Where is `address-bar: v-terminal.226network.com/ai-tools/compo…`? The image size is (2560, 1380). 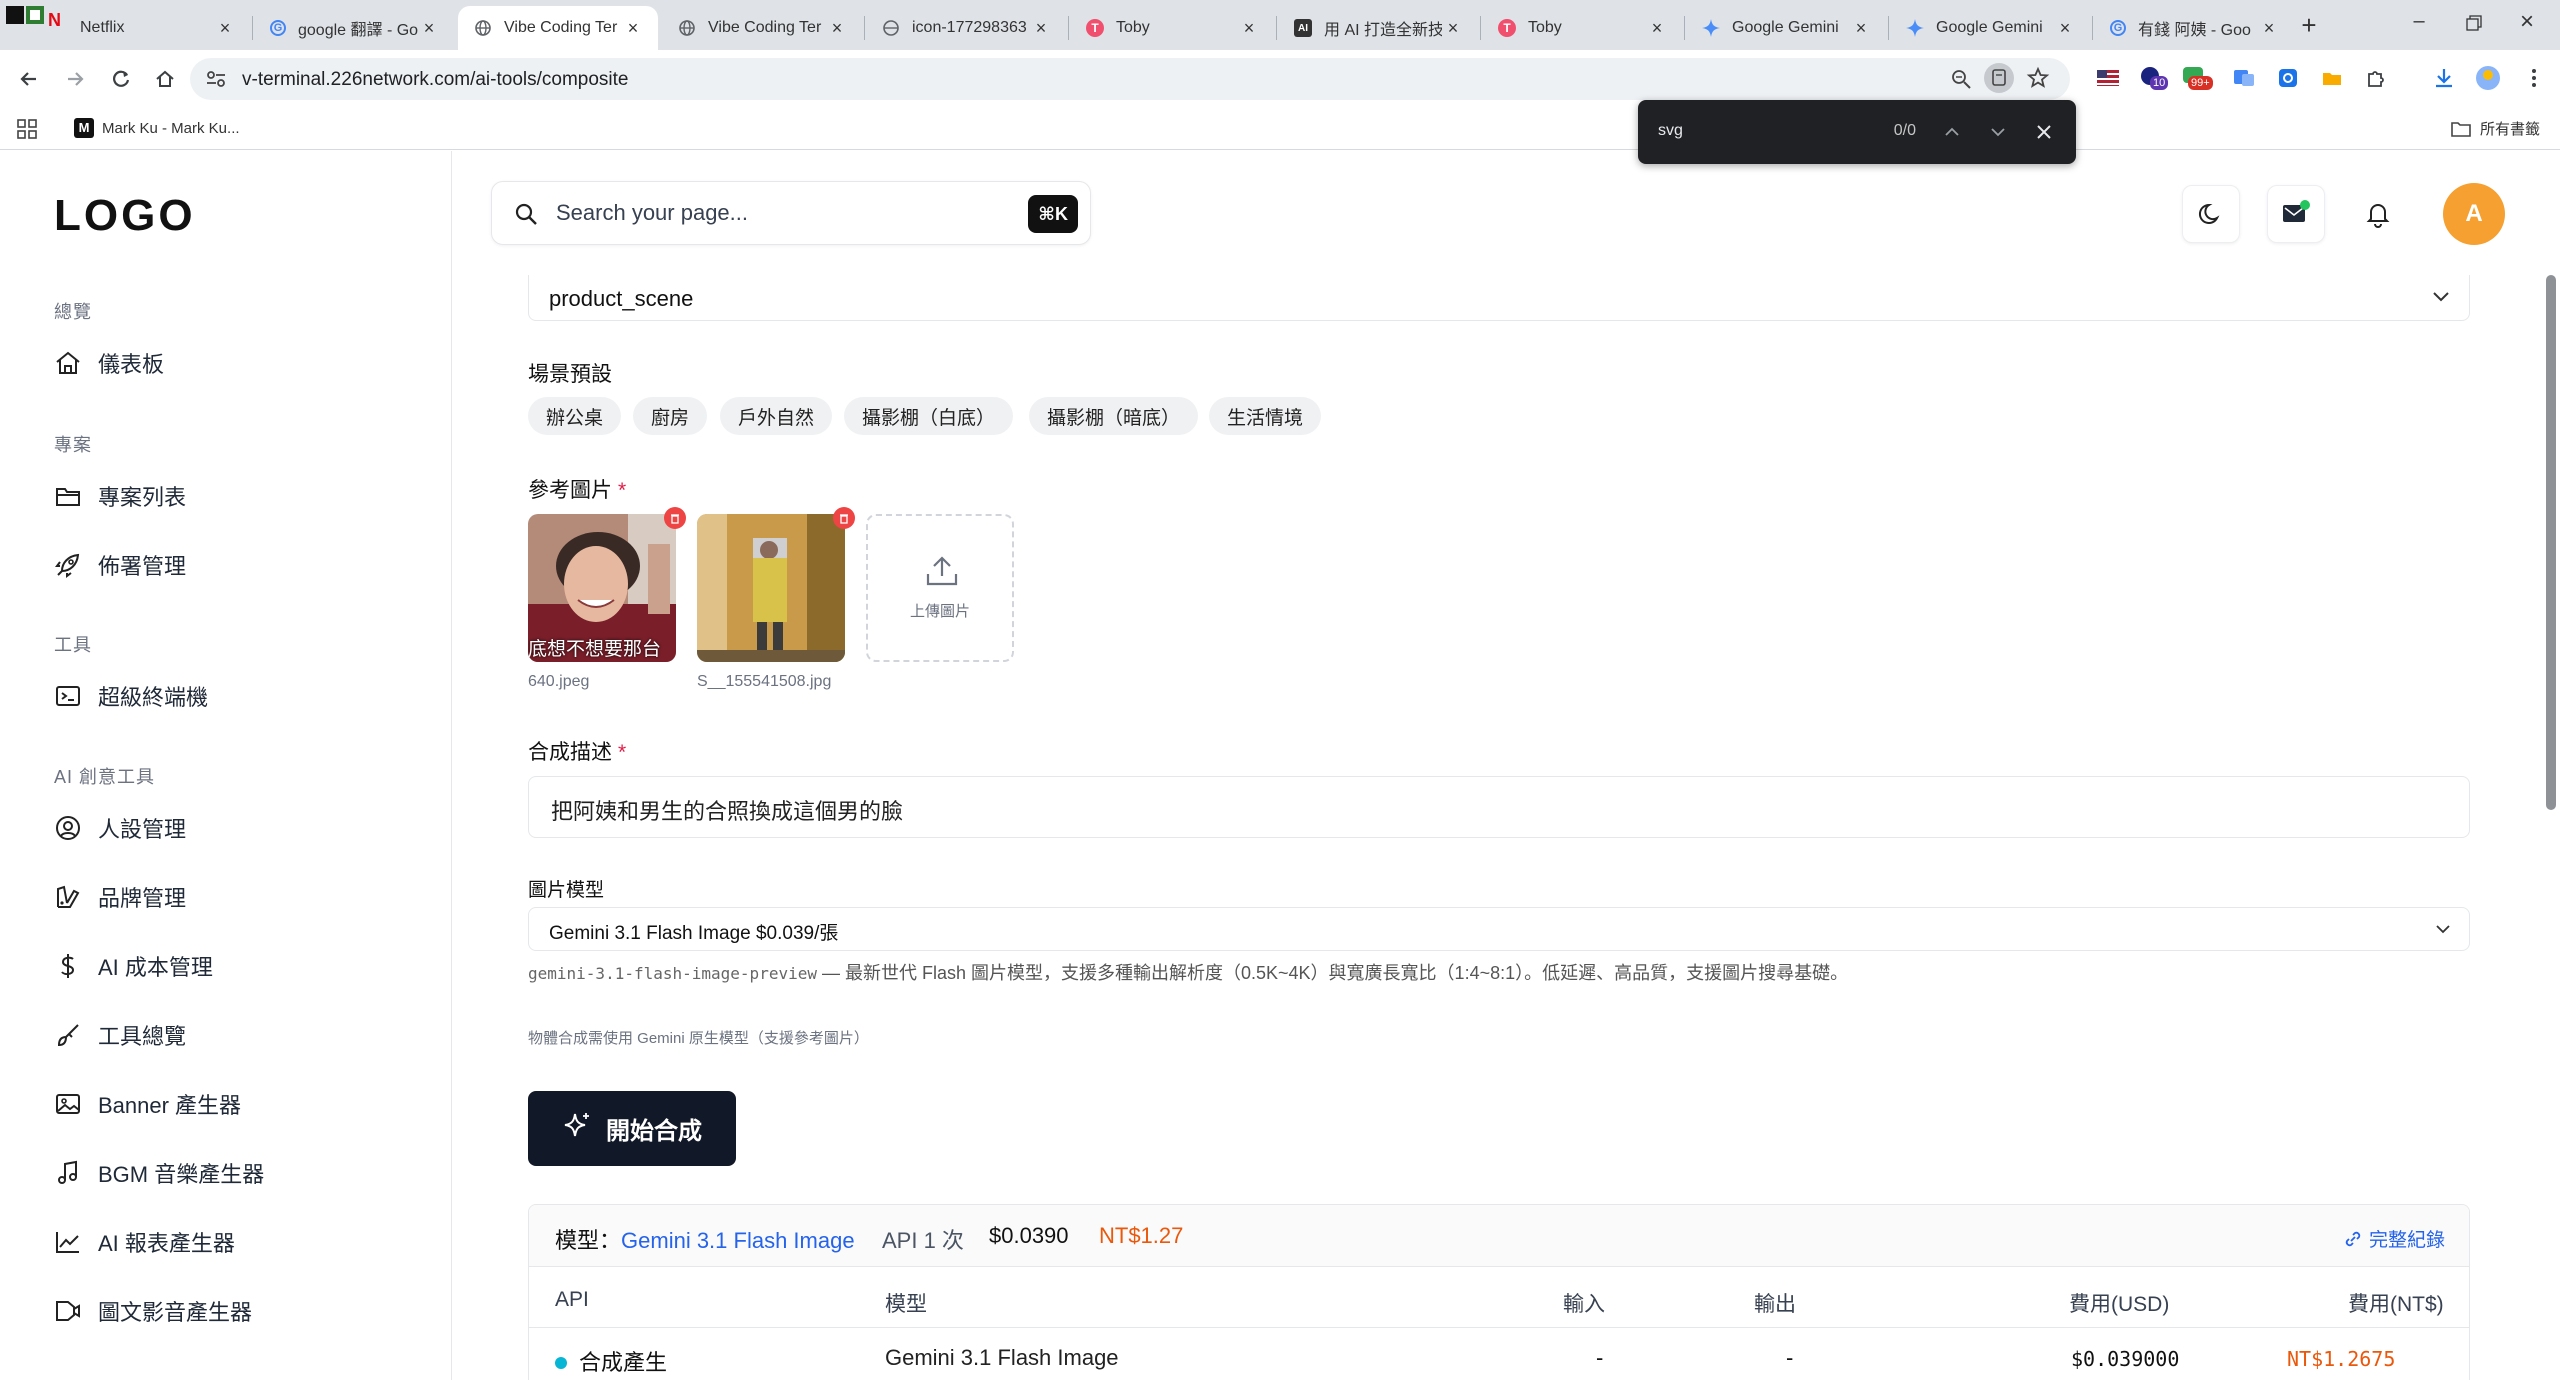
address-bar: v-terminal.226network.com/ai-tools/compo… is located at coordinates (1130, 79).